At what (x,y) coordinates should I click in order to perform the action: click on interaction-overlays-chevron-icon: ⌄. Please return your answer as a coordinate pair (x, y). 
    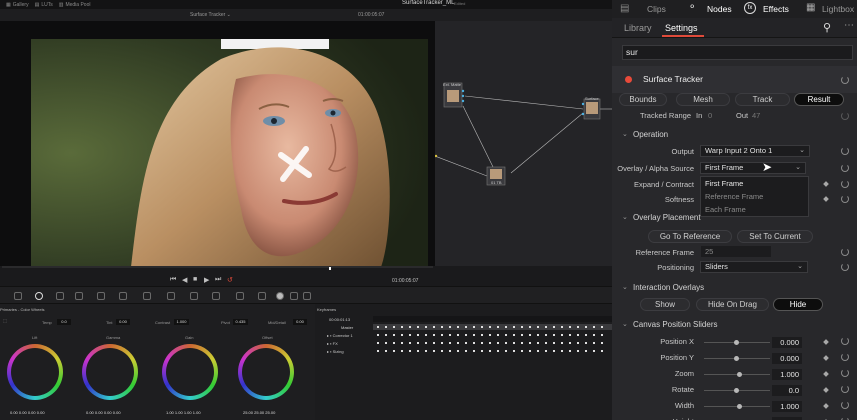
    Looking at the image, I should click on (625, 287).